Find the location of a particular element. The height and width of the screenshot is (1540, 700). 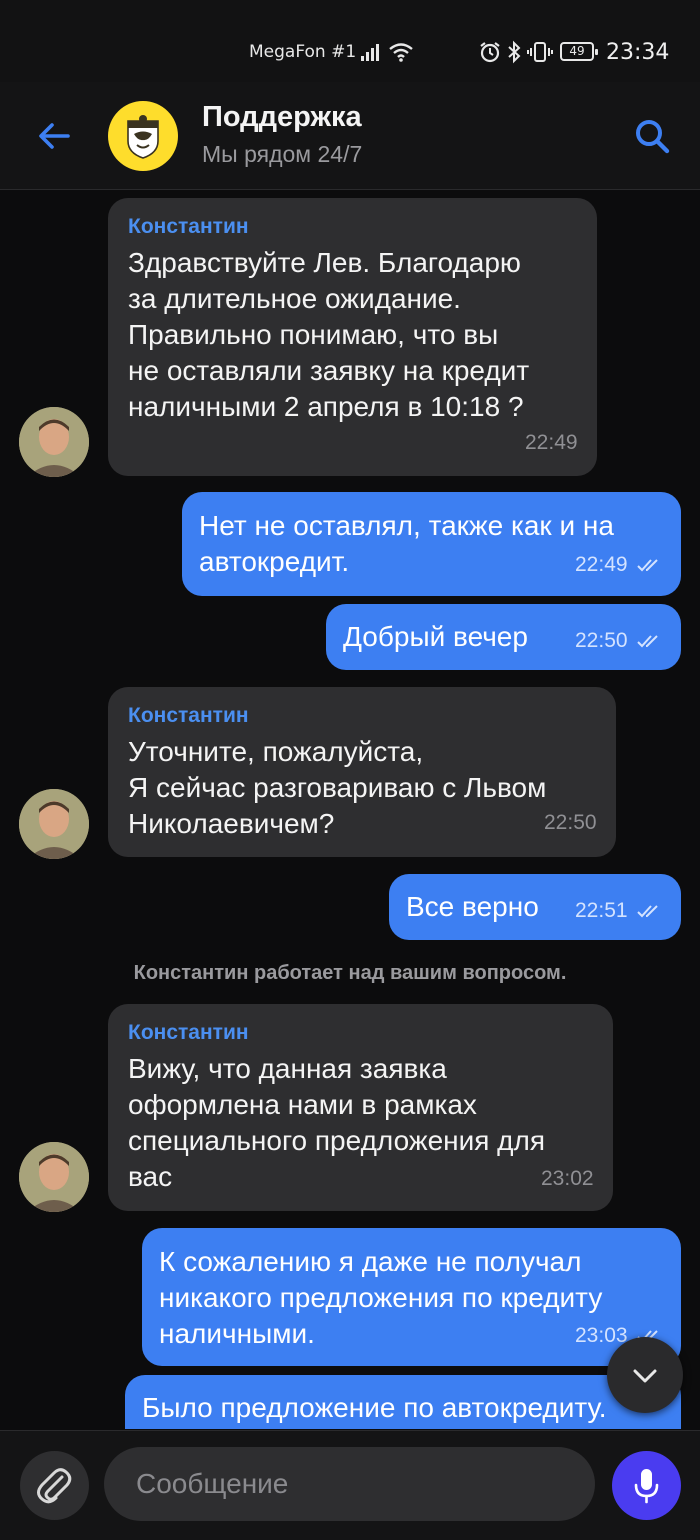

chat-title: Поддержка is located at coordinates (282, 117).